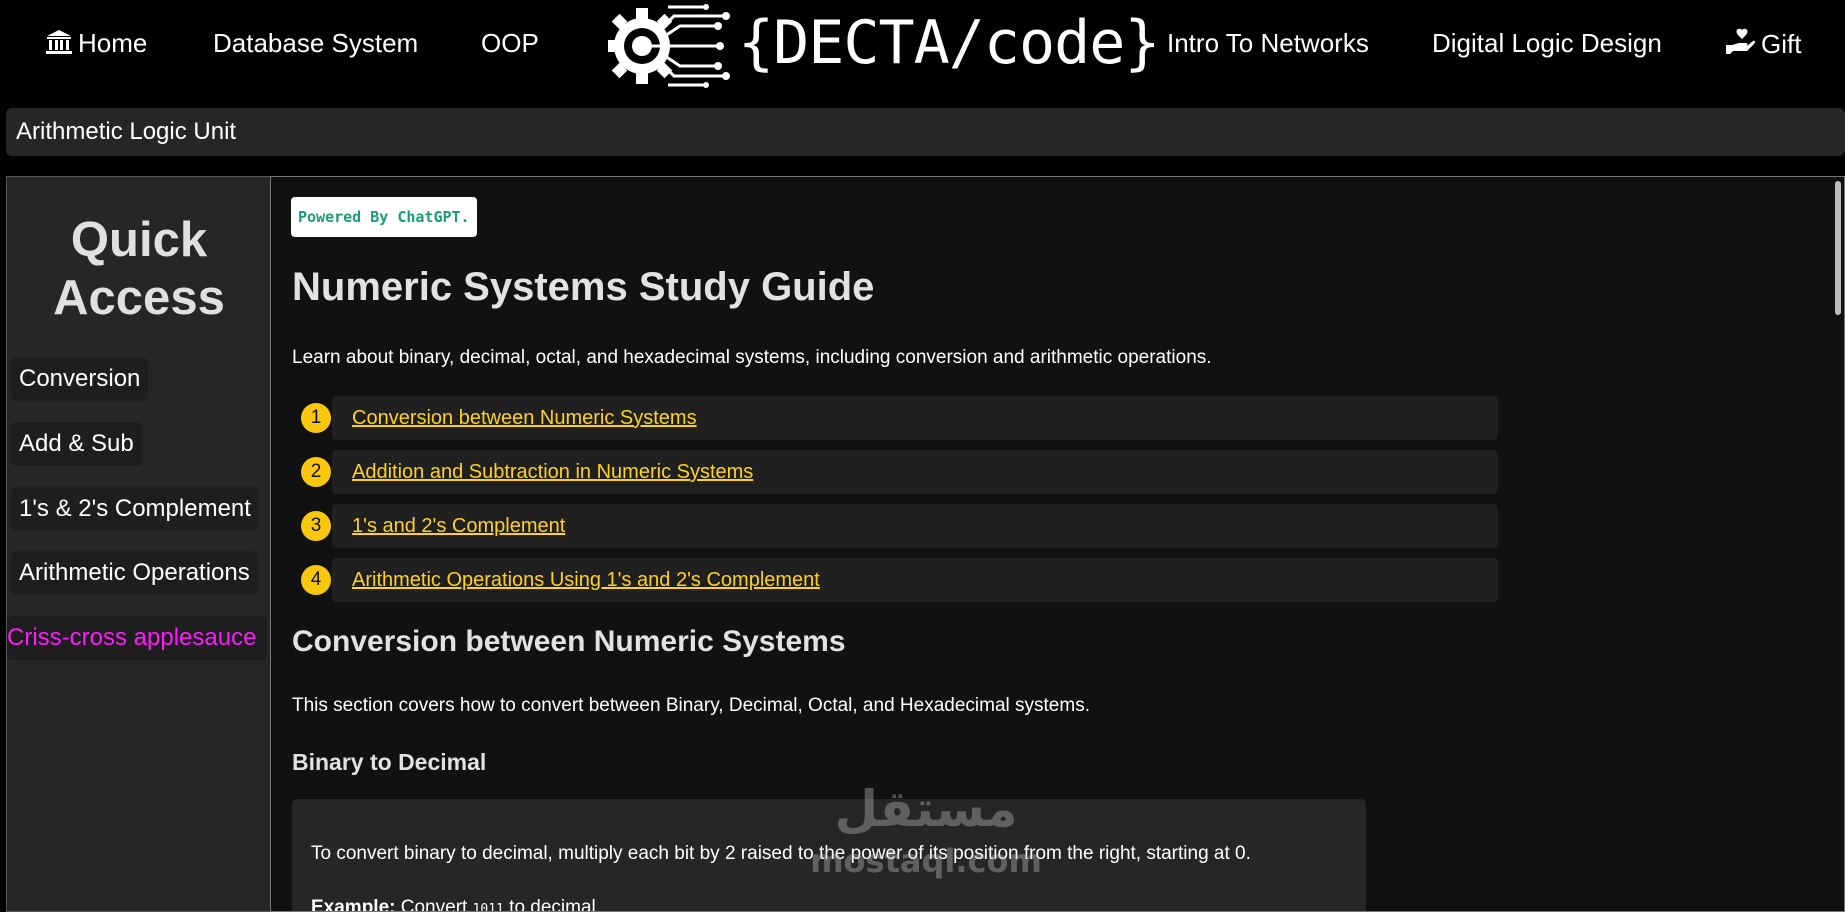 This screenshot has height=912, width=1845. I want to click on toc-item-box: Conversion between Numeric Systems, so click(915, 418).